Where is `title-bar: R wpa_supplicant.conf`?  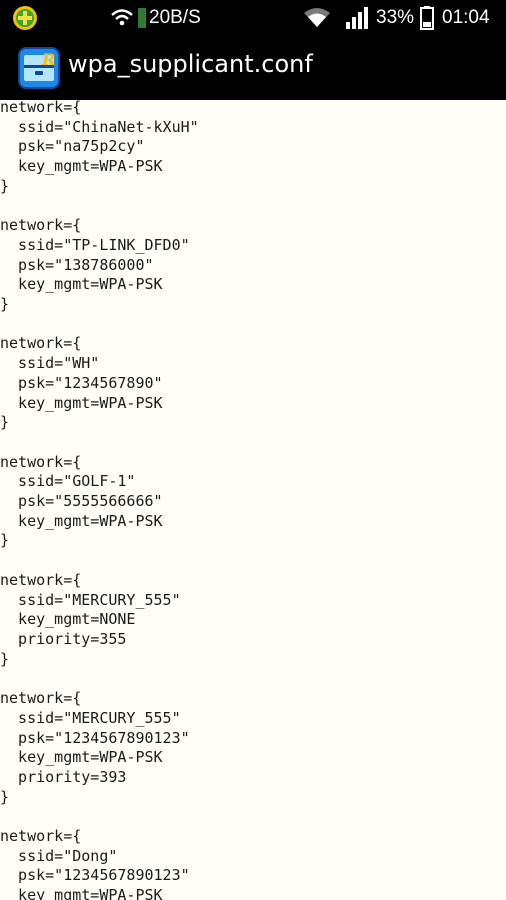 title-bar: R wpa_supplicant.conf is located at coordinates (253, 69).